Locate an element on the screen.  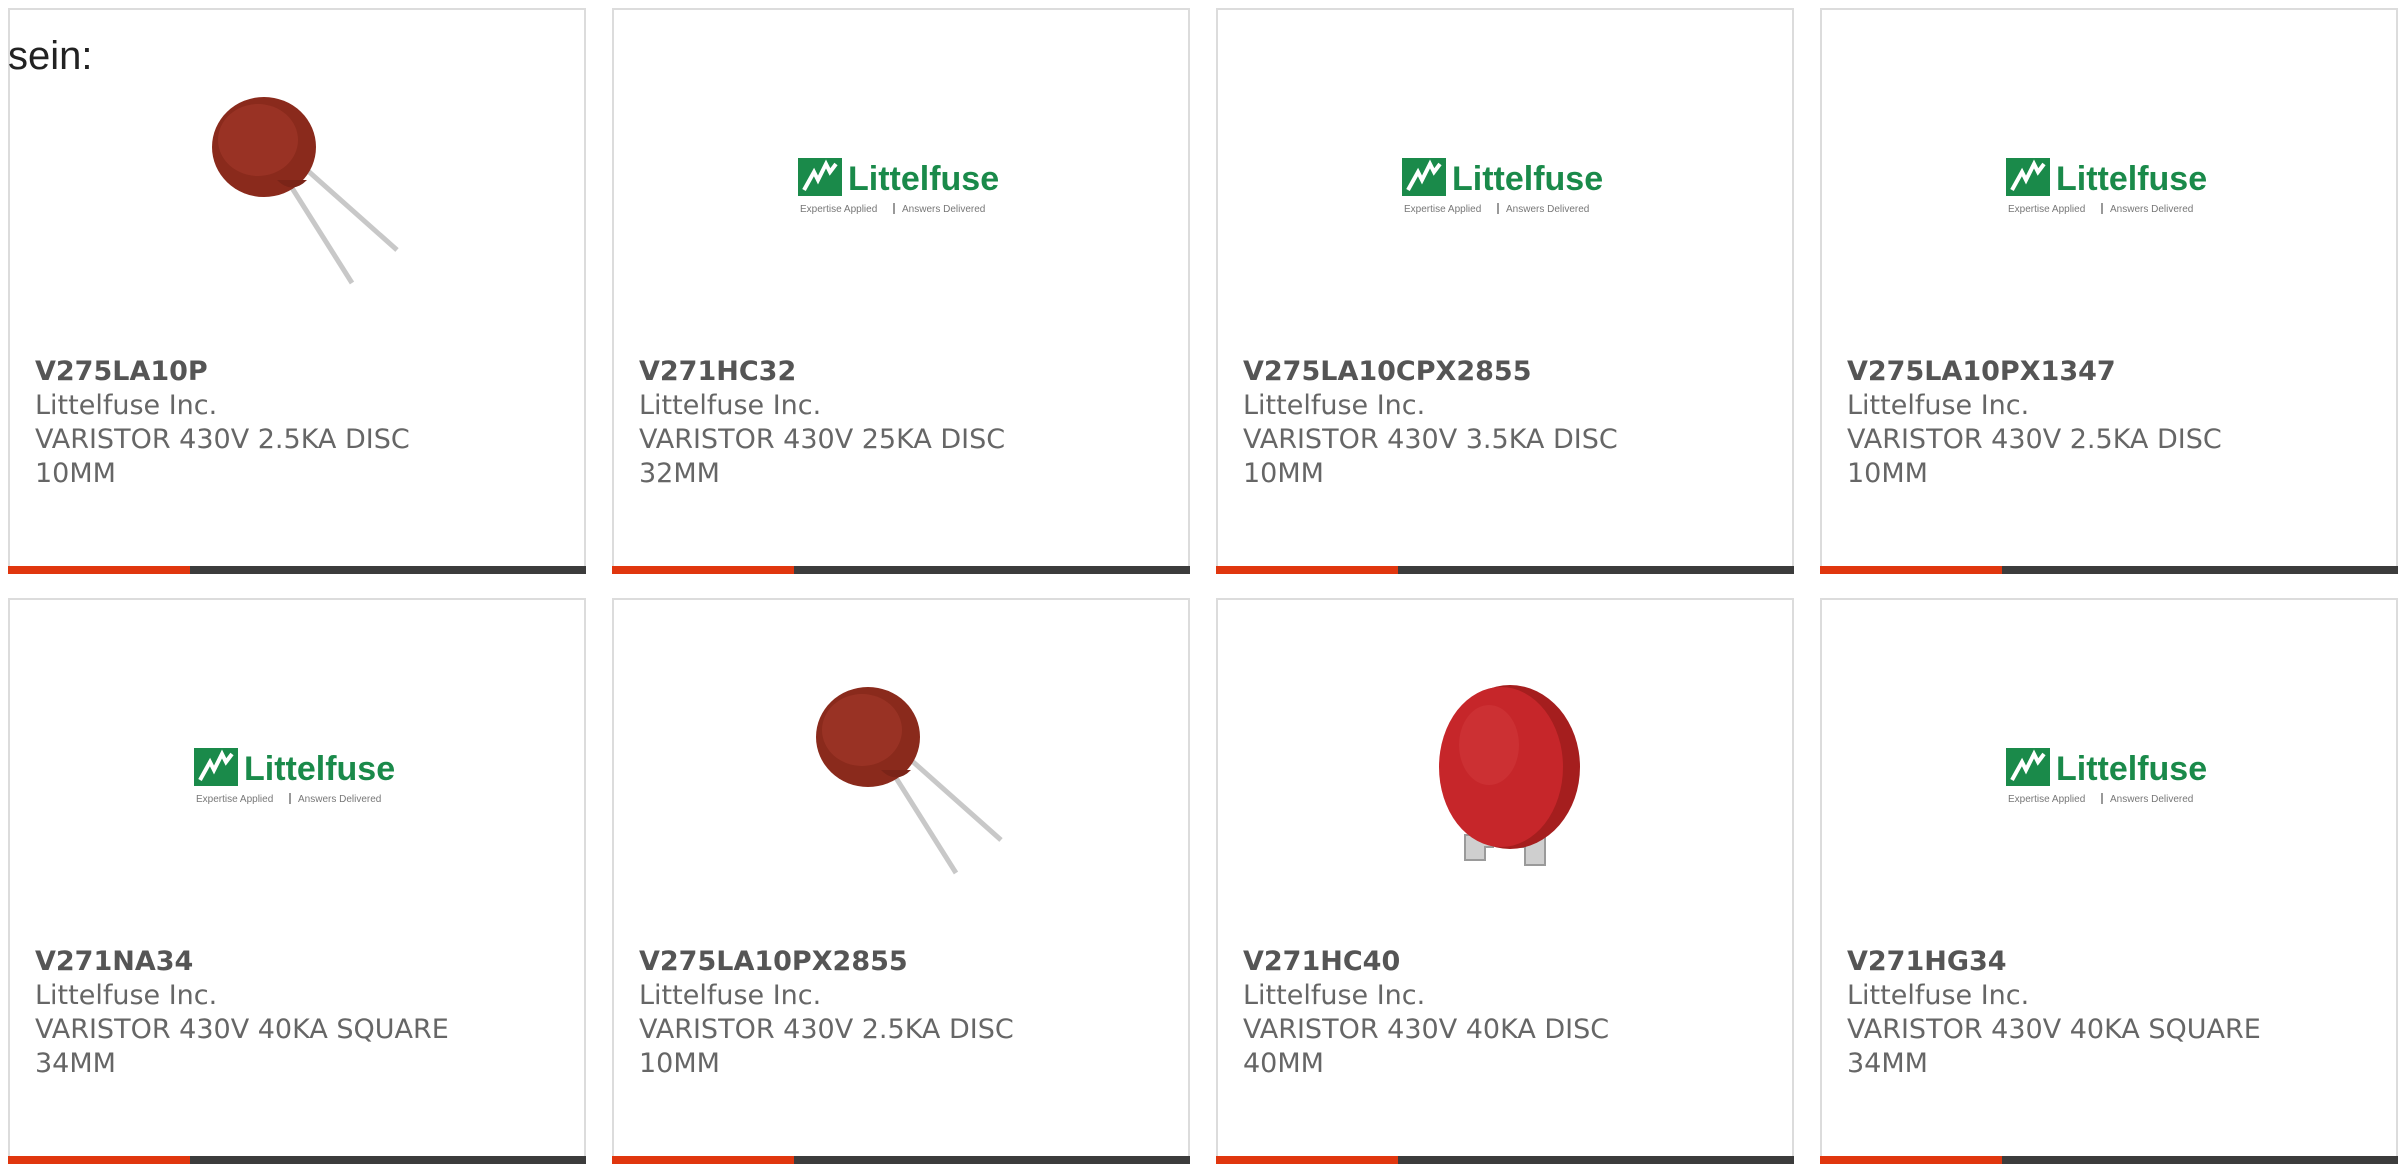
part-number-link: V275LA10CPX2855 is located at coordinates (1507, 372).